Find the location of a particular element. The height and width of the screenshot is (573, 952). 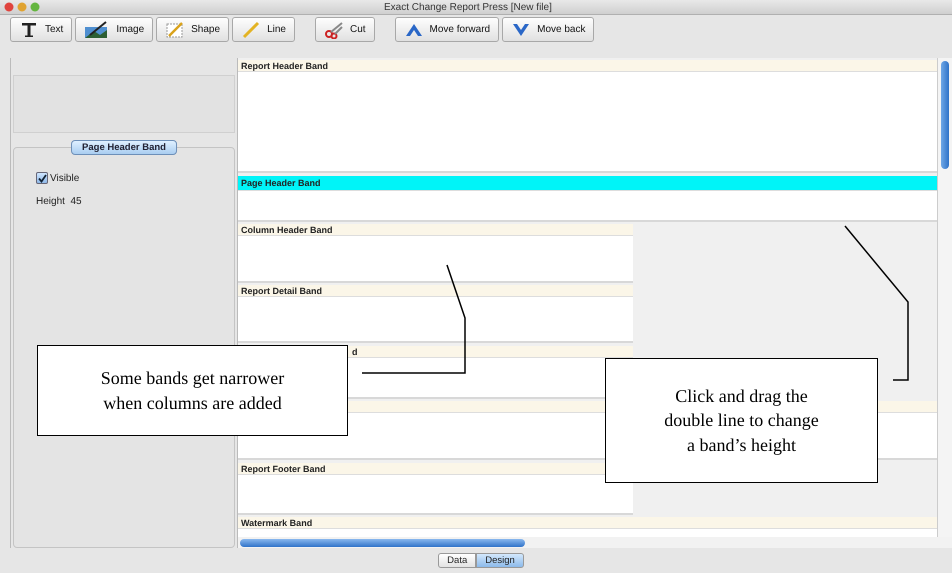

visible-checkbox is located at coordinates (42, 178).